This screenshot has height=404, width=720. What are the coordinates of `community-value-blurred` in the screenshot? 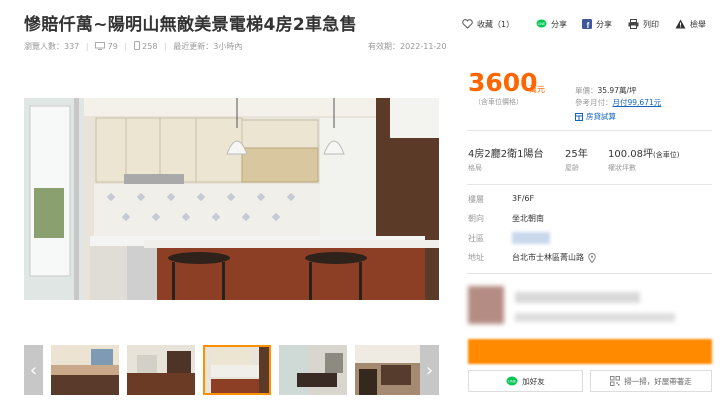 It's located at (531, 238).